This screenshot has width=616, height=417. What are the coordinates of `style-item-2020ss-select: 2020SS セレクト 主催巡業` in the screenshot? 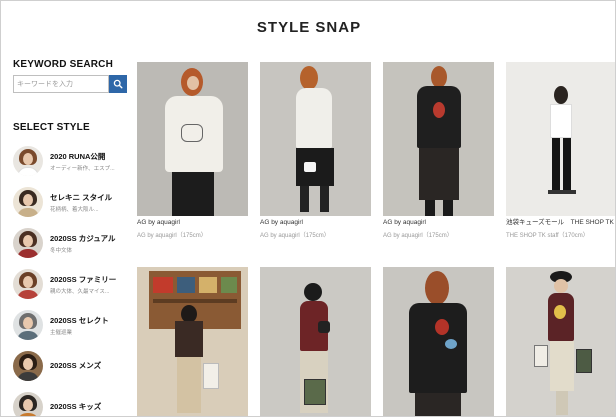 It's located at (72, 325).